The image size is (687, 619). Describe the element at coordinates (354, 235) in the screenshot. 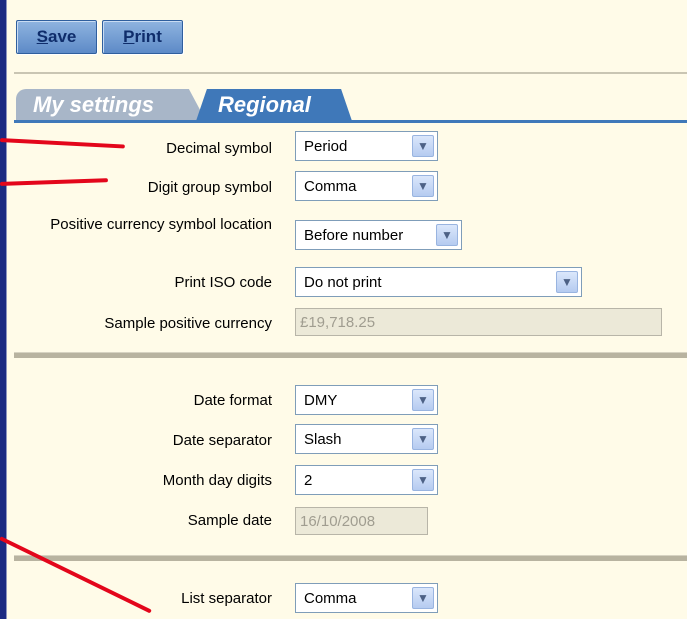

I see `positive-currency-location-value: Before number` at that location.